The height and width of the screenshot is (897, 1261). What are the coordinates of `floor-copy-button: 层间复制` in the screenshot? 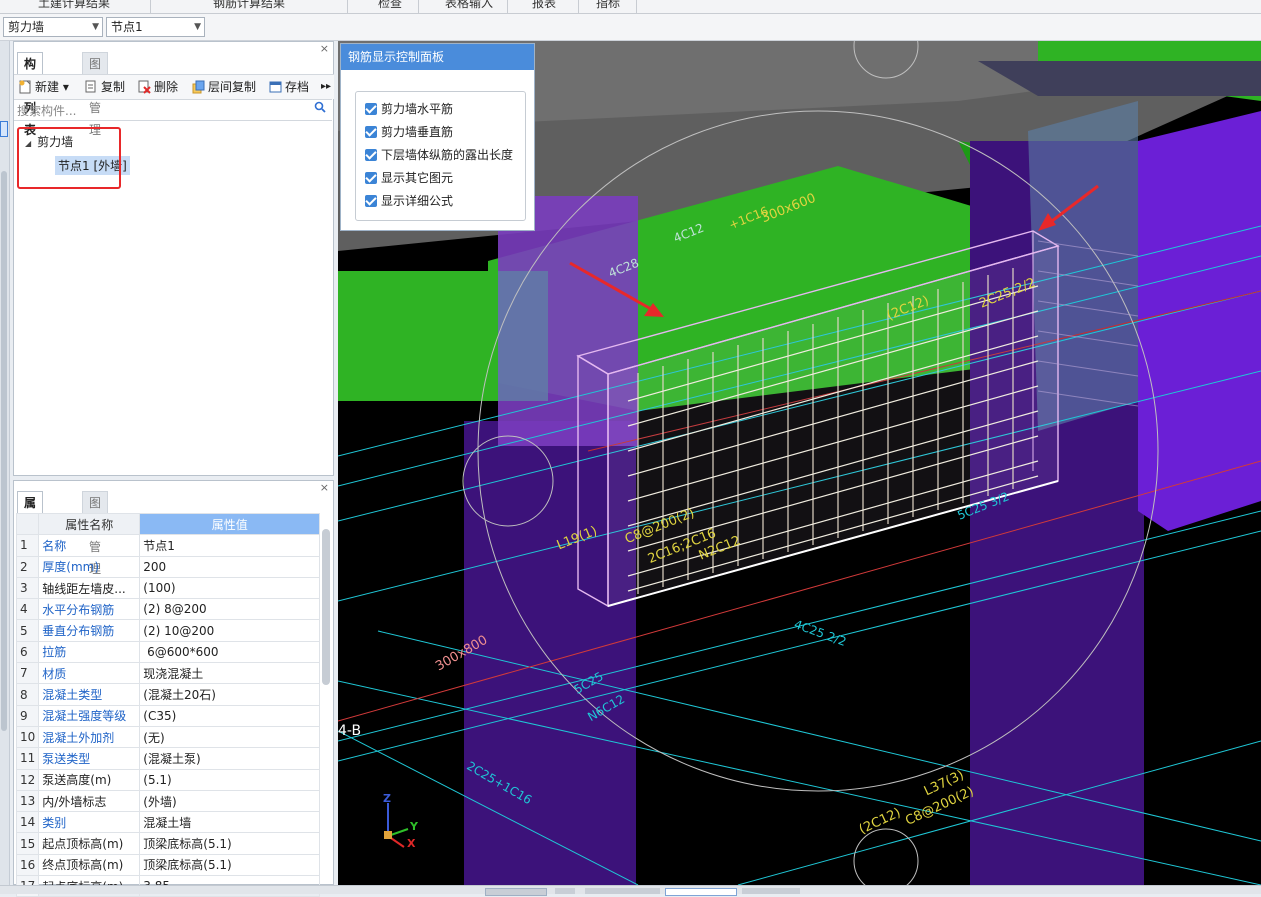 It's located at (224, 87).